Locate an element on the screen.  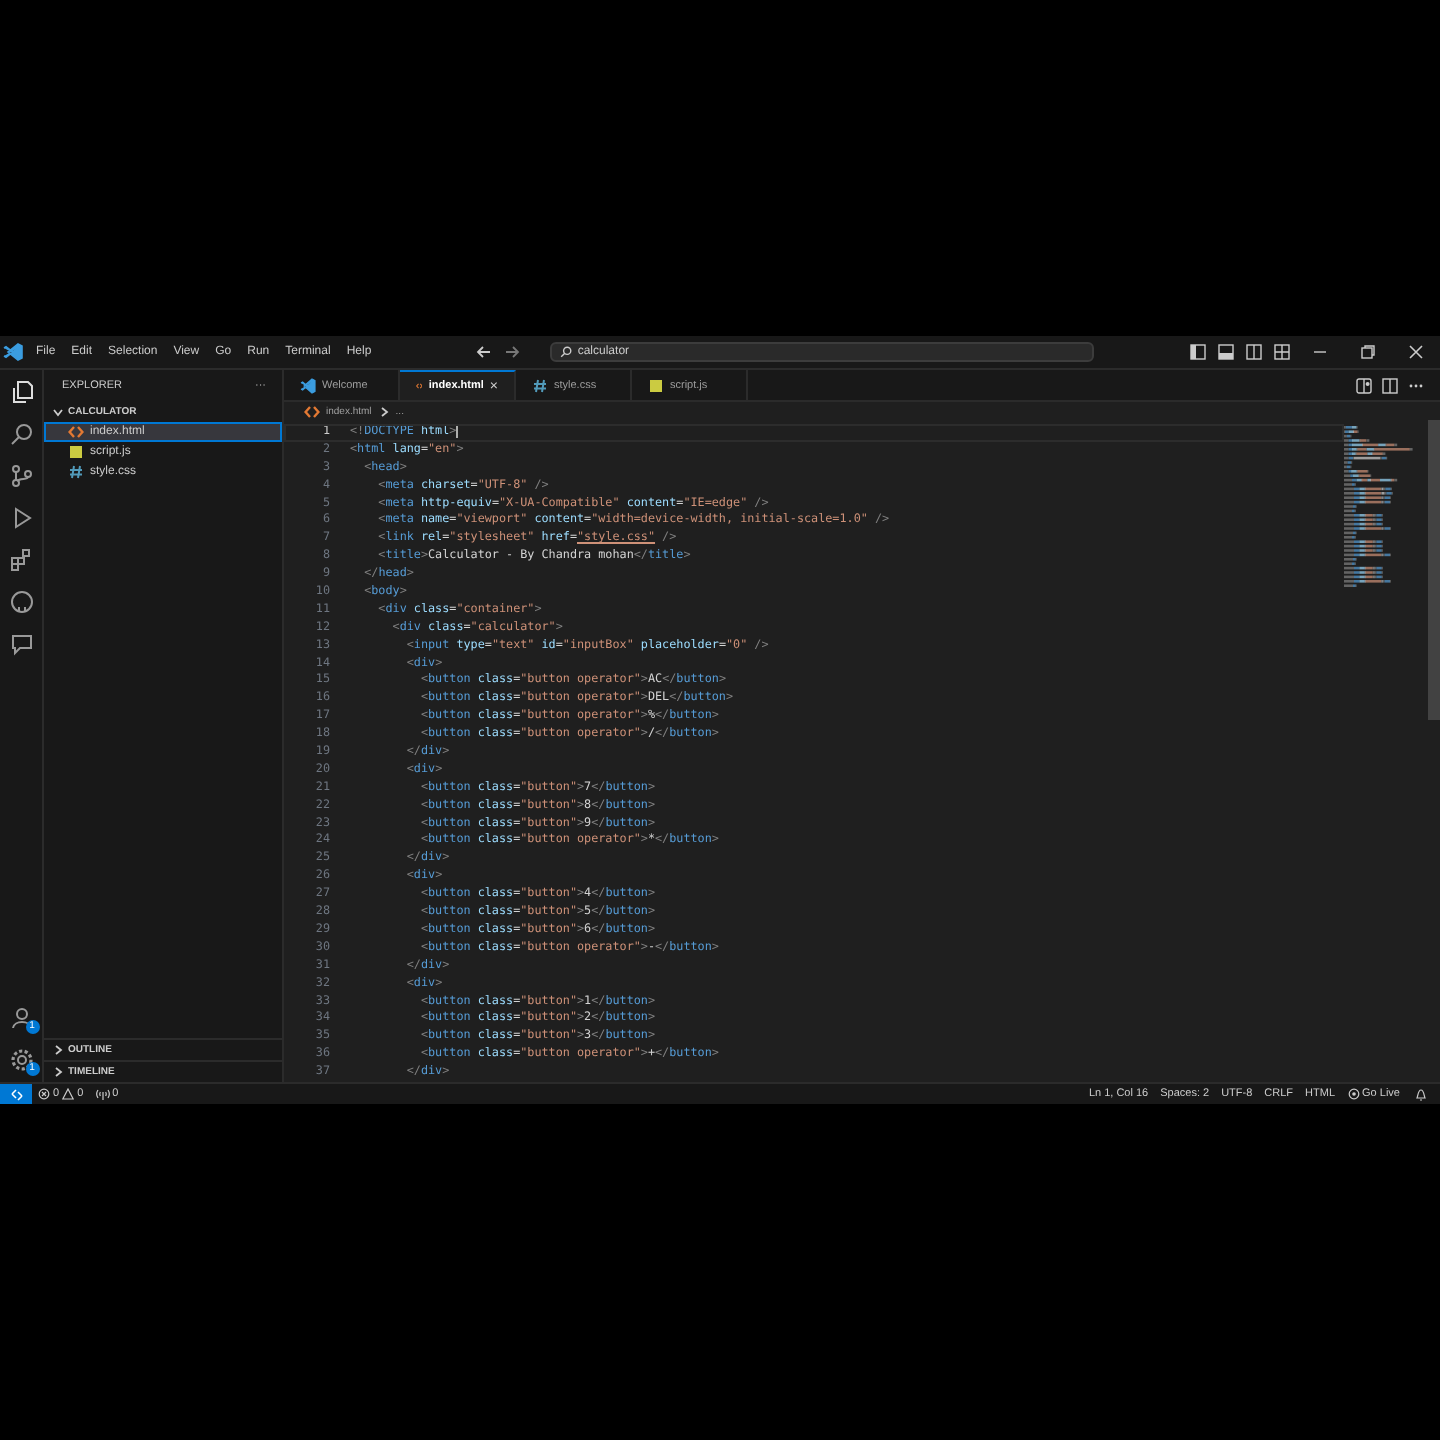
back-arrow-icon is located at coordinates (483, 352).